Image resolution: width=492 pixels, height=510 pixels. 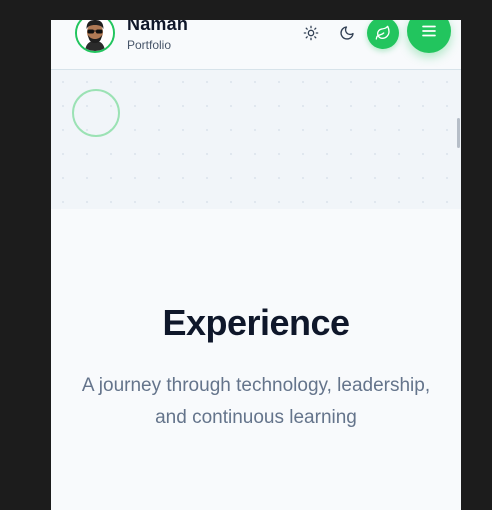 I want to click on avatar, so click(x=95, y=36).